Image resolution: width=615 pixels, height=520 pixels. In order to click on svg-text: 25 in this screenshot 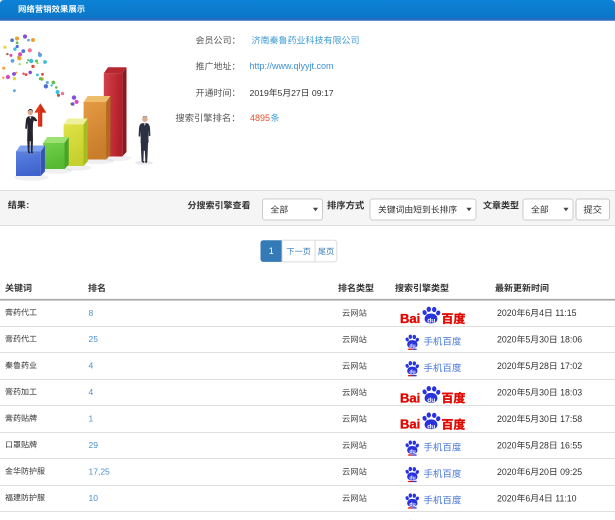, I will do `click(94, 339)`.